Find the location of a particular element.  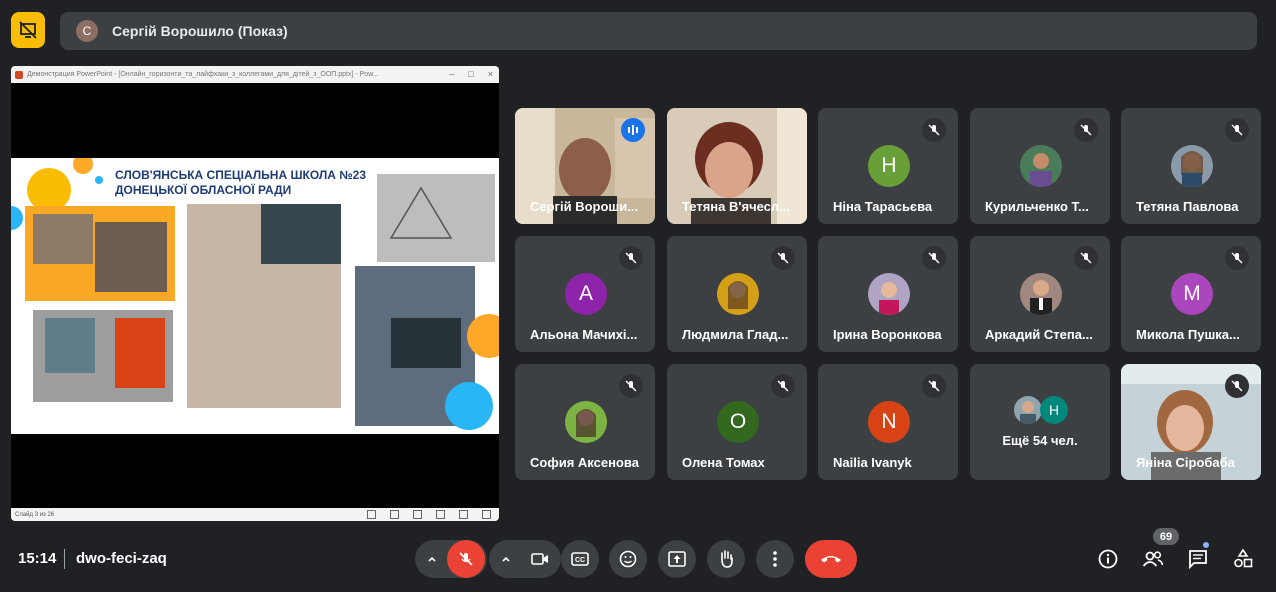

participant-name: Ніна Тарасьєва is located at coordinates (883, 206).